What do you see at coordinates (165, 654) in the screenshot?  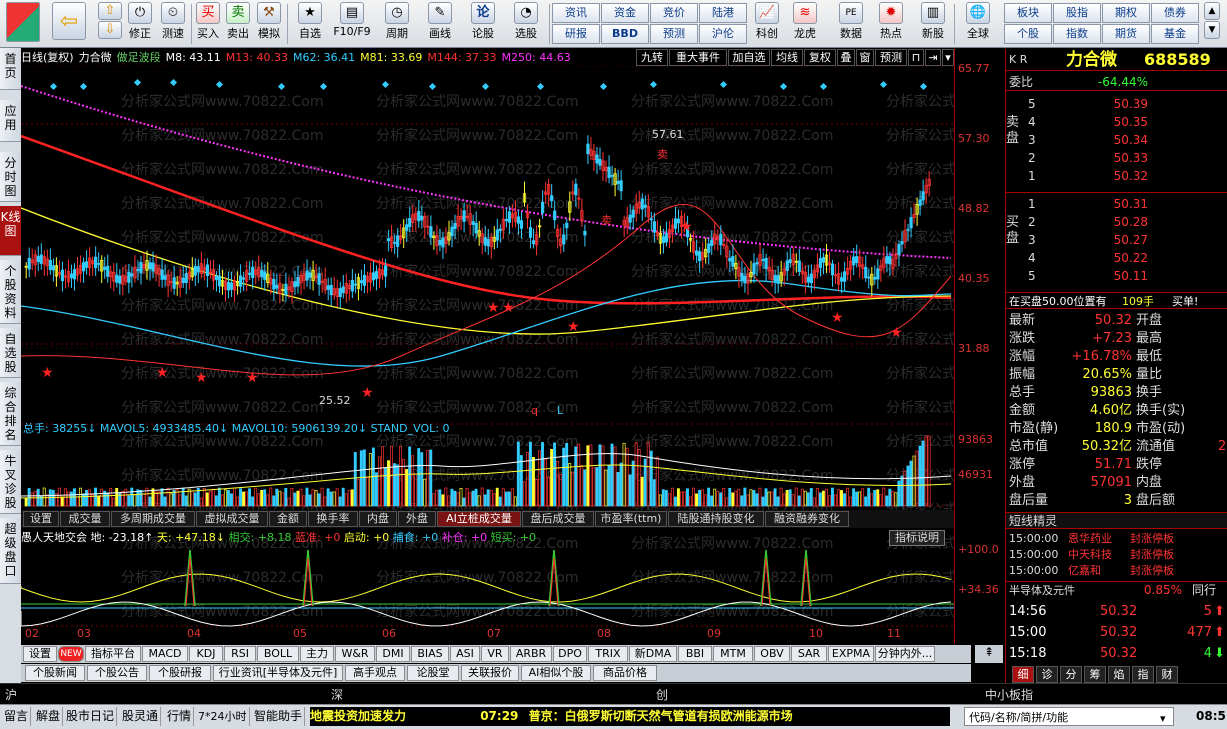 I see `indicator-tab: MACD` at bounding box center [165, 654].